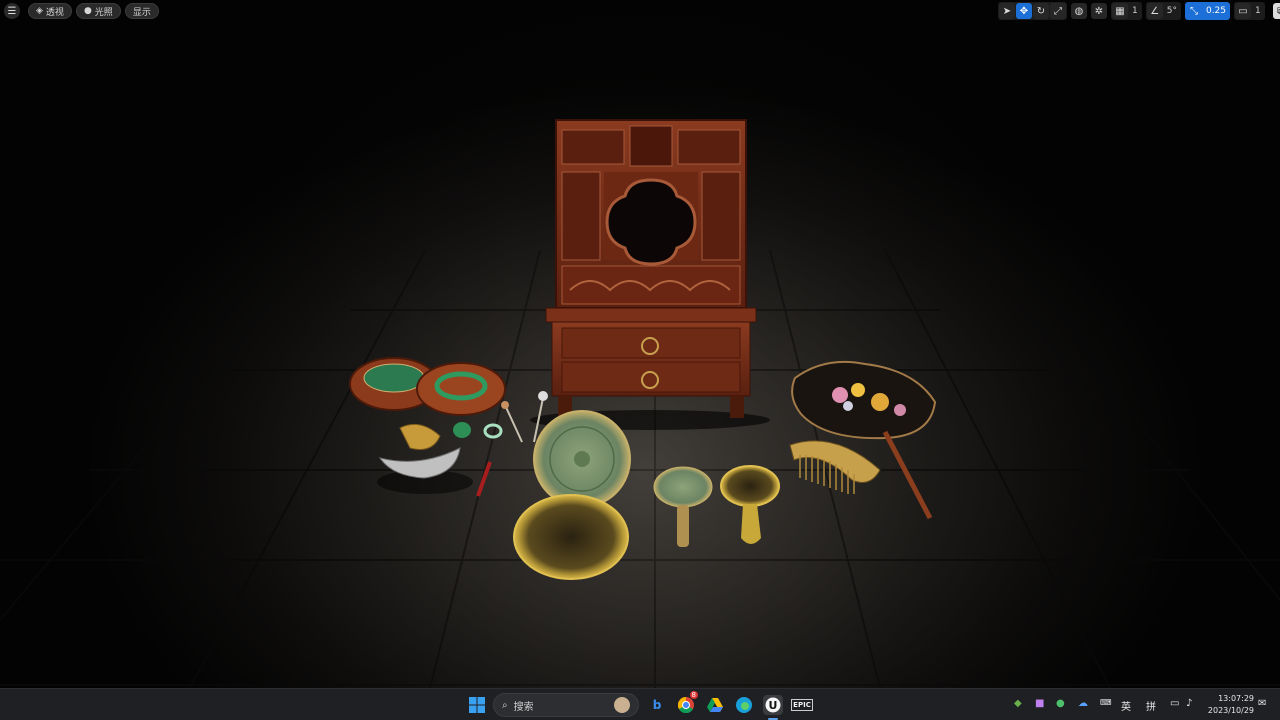 Image resolution: width=1280 pixels, height=720 pixels. I want to click on svg-text: U, so click(773, 705).